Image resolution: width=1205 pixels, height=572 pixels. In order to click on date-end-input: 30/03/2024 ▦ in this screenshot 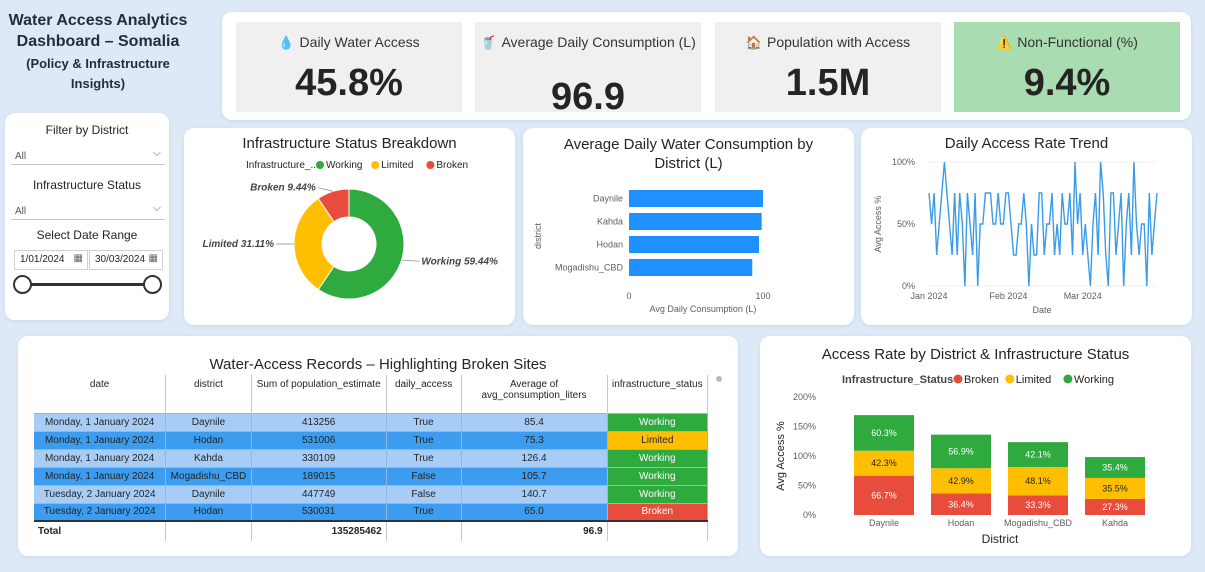, I will do `click(126, 260)`.